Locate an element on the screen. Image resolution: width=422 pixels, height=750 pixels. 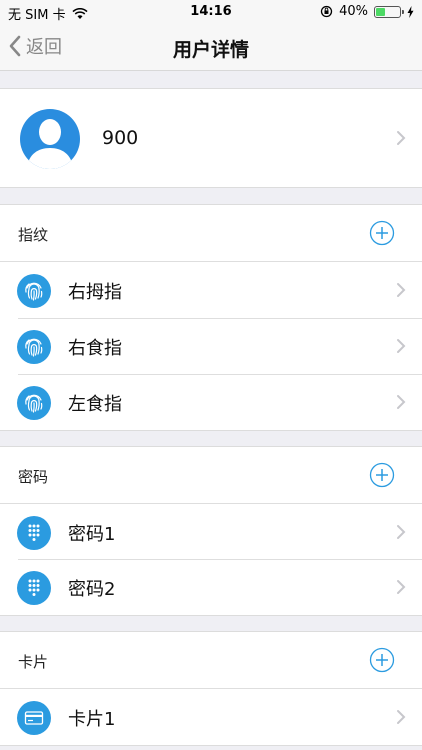
charging-icon is located at coordinates (410, 11).